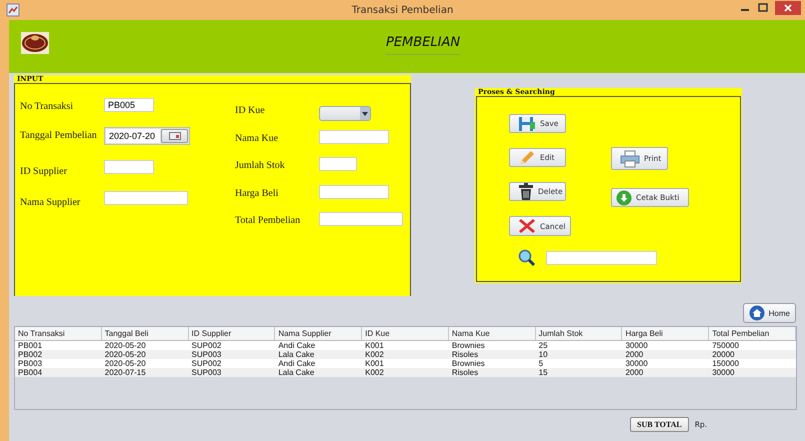  I want to click on home-button: Home, so click(769, 313).